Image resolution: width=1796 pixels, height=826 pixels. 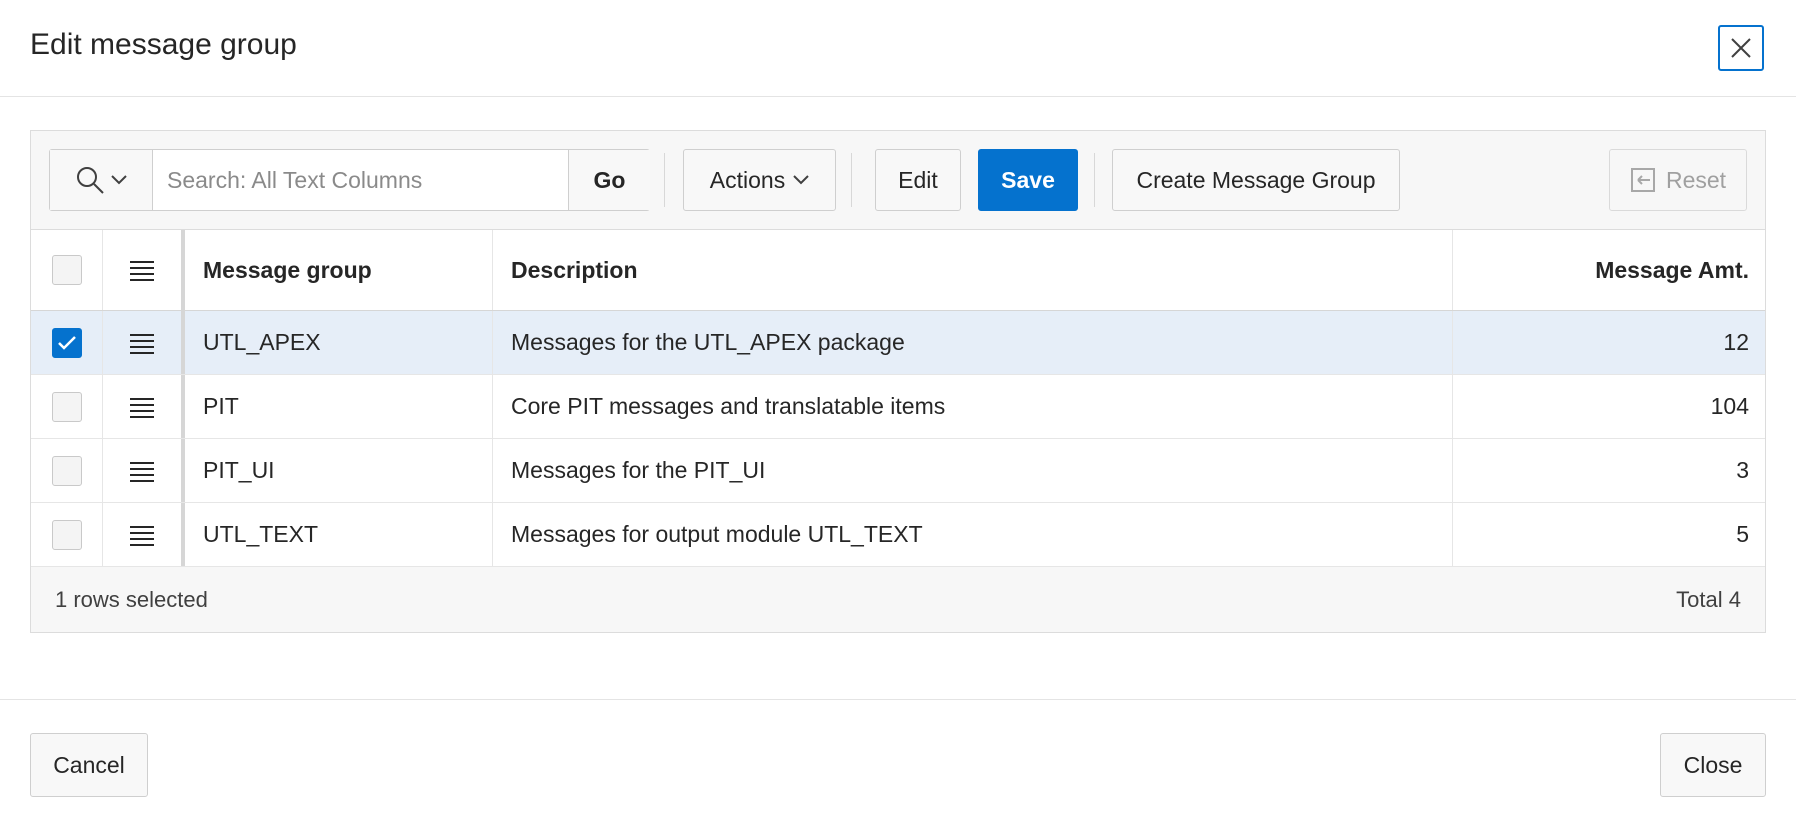 I want to click on selection-count: 1 rows selected, so click(x=131, y=599).